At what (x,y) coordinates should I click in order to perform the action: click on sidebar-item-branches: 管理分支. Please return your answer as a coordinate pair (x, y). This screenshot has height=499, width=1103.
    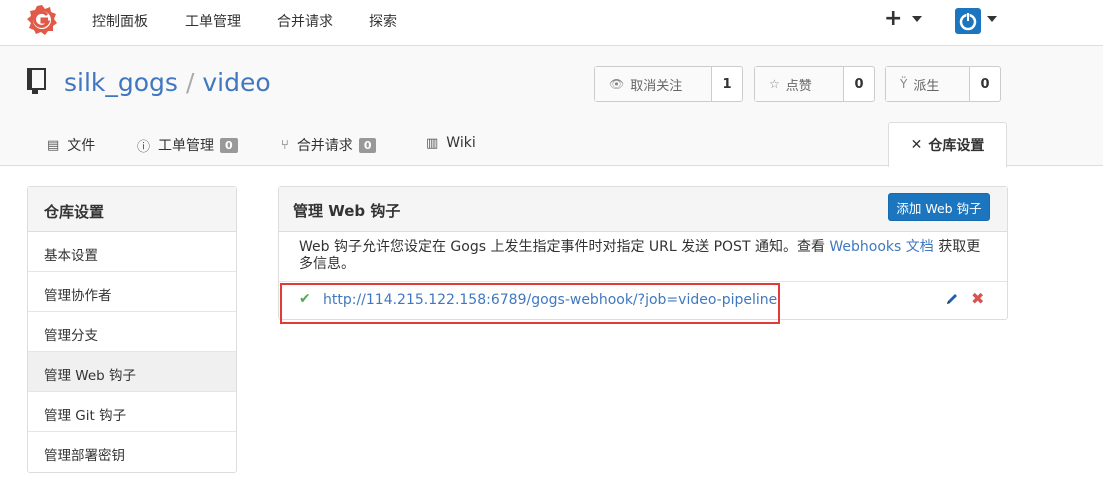
    Looking at the image, I should click on (132, 332).